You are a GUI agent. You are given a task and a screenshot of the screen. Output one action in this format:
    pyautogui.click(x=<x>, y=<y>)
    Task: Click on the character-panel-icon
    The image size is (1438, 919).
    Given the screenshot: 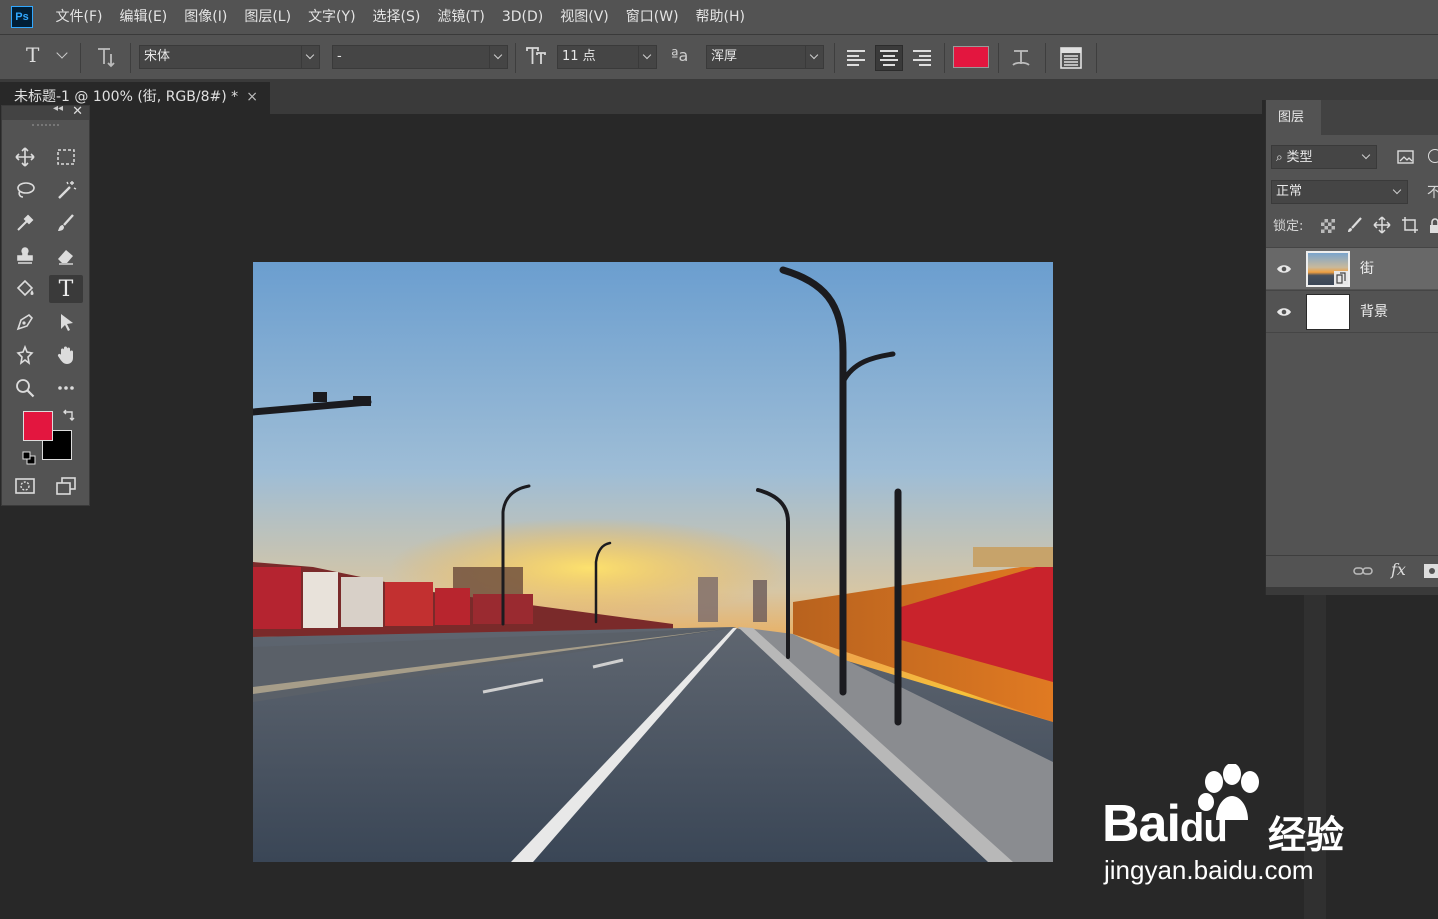 What is the action you would take?
    pyautogui.click(x=1071, y=60)
    